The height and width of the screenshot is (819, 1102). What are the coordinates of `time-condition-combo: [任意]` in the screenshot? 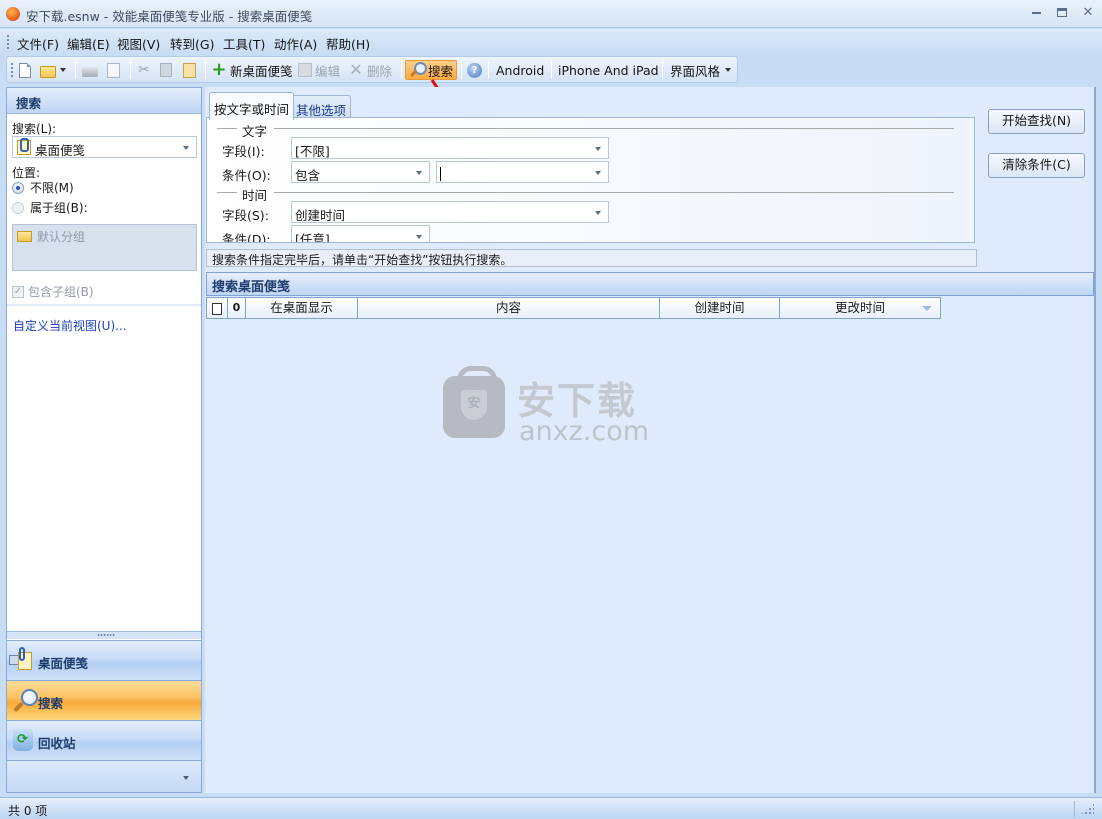 It's located at (360, 234).